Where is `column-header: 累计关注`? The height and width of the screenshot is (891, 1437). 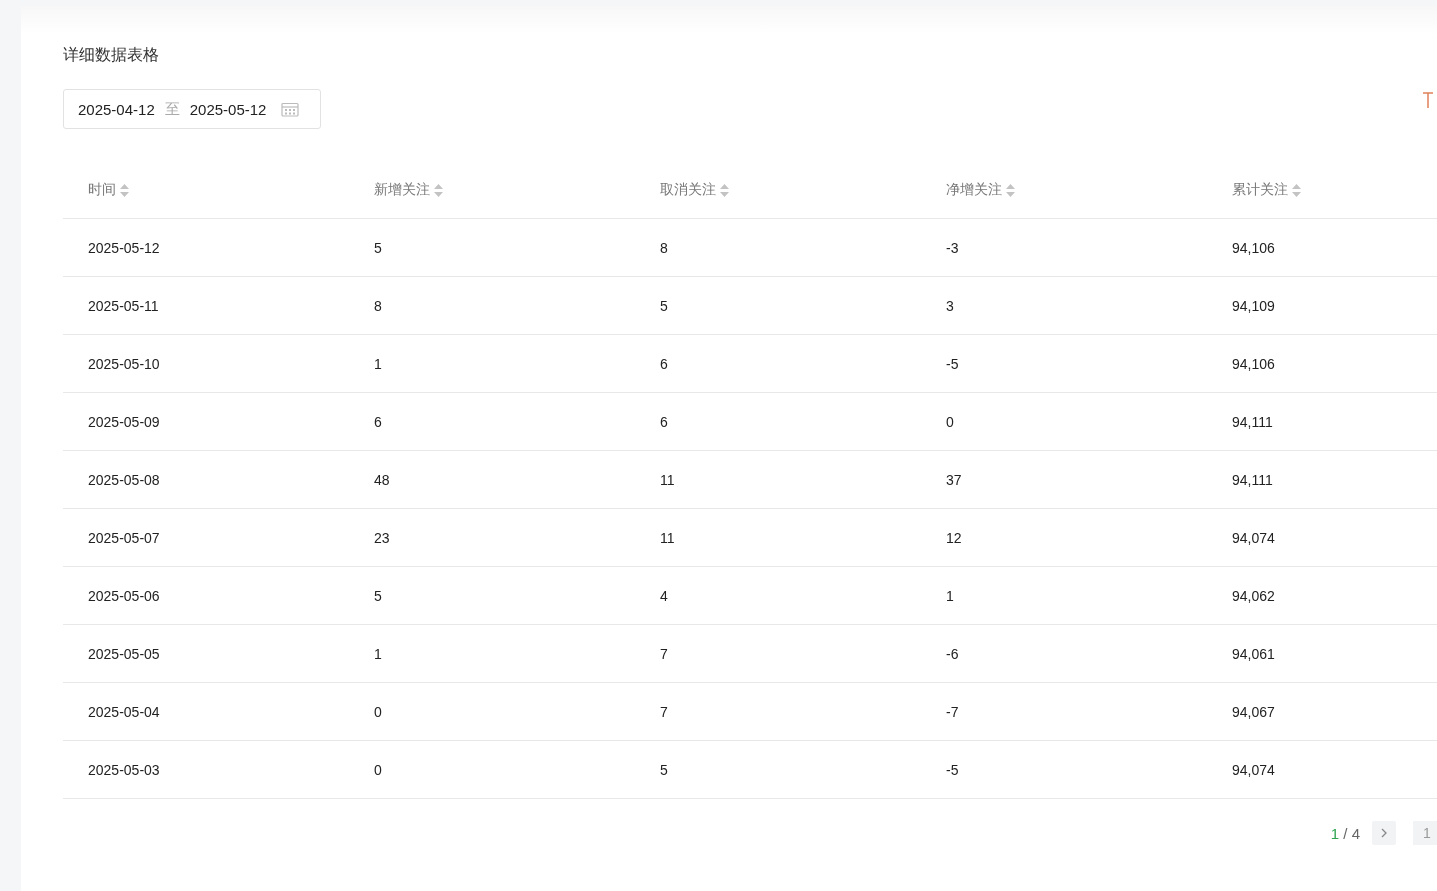
column-header: 累计关注 is located at coordinates (1266, 190).